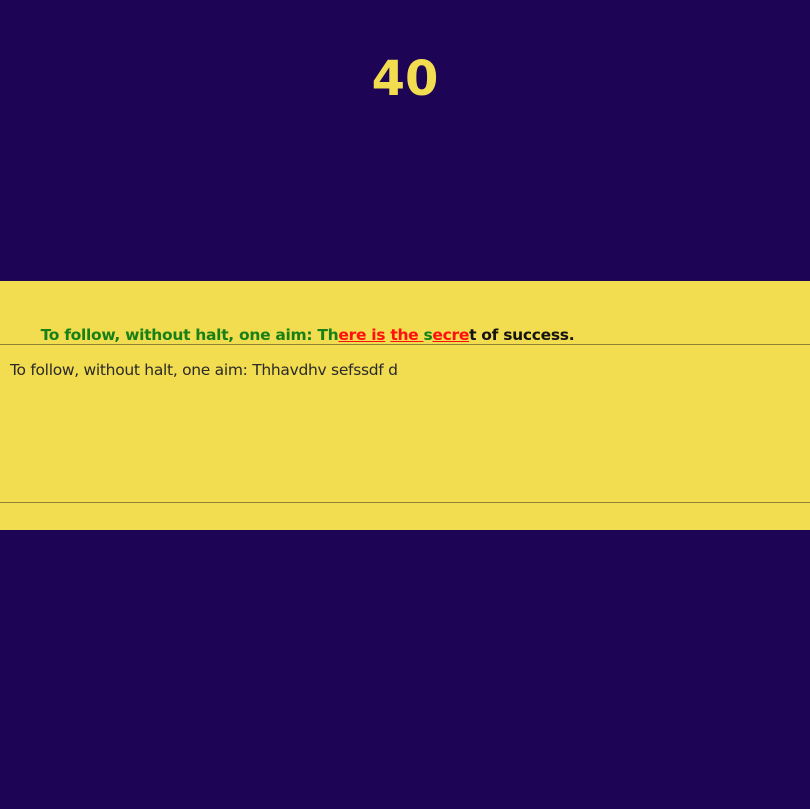  What do you see at coordinates (362, 335) in the screenshot?
I see `target-segment: ere is` at bounding box center [362, 335].